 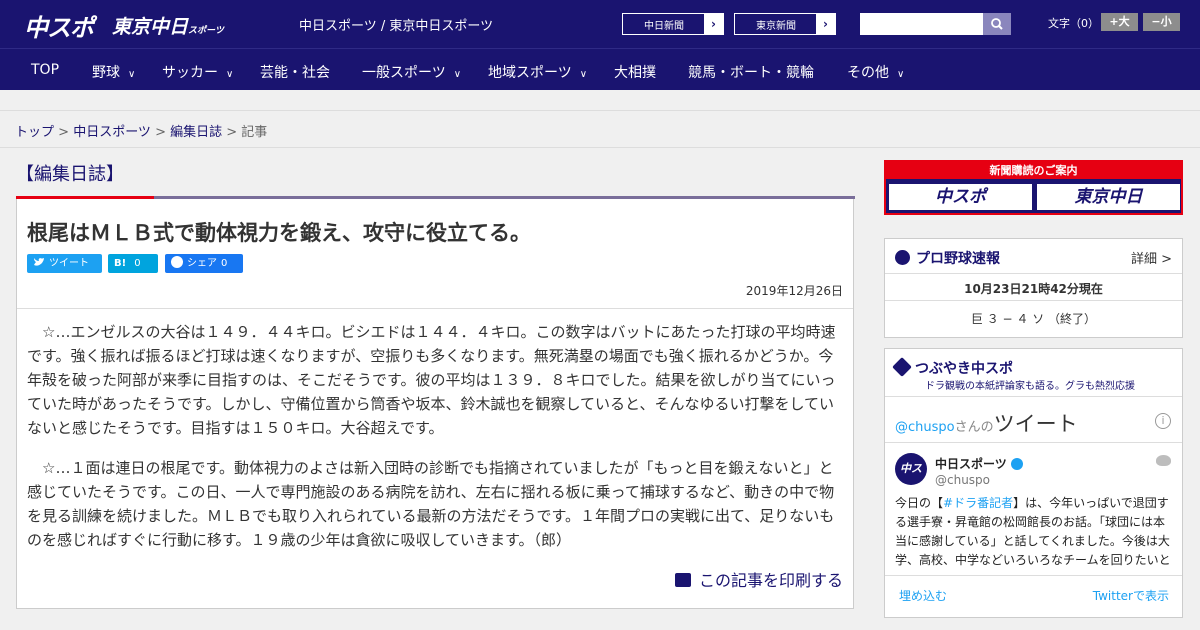 I want to click on nav-label: 野球, so click(x=106, y=73).